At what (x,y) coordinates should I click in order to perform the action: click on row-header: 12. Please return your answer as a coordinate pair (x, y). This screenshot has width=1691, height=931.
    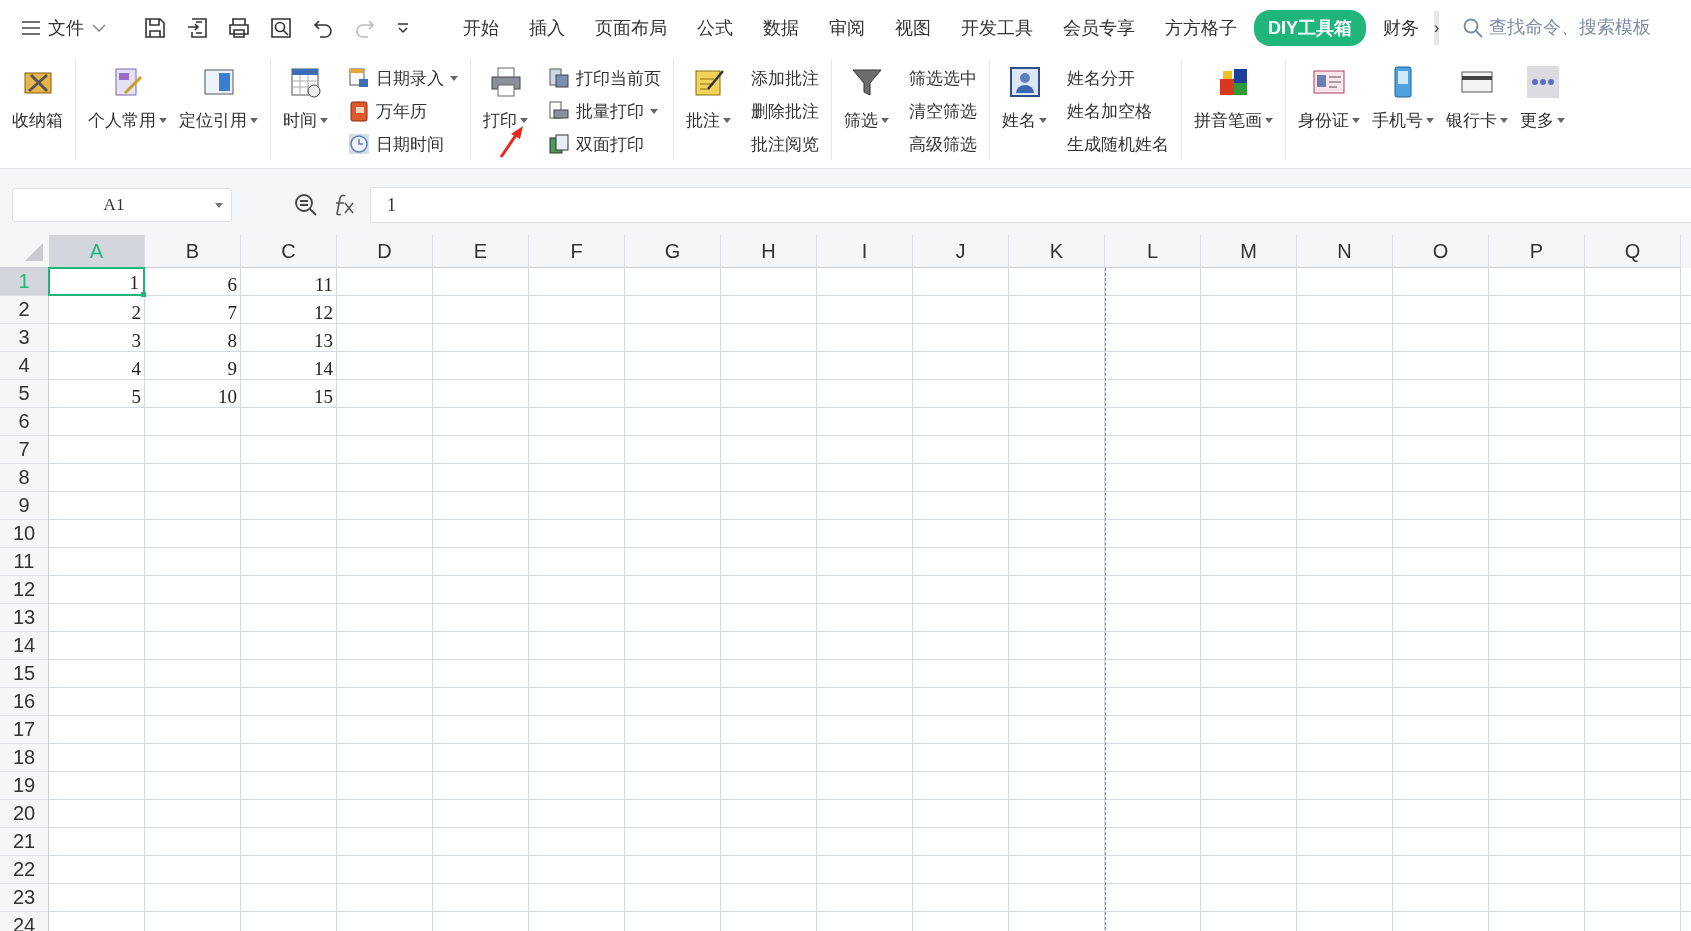
    Looking at the image, I should click on (24, 590).